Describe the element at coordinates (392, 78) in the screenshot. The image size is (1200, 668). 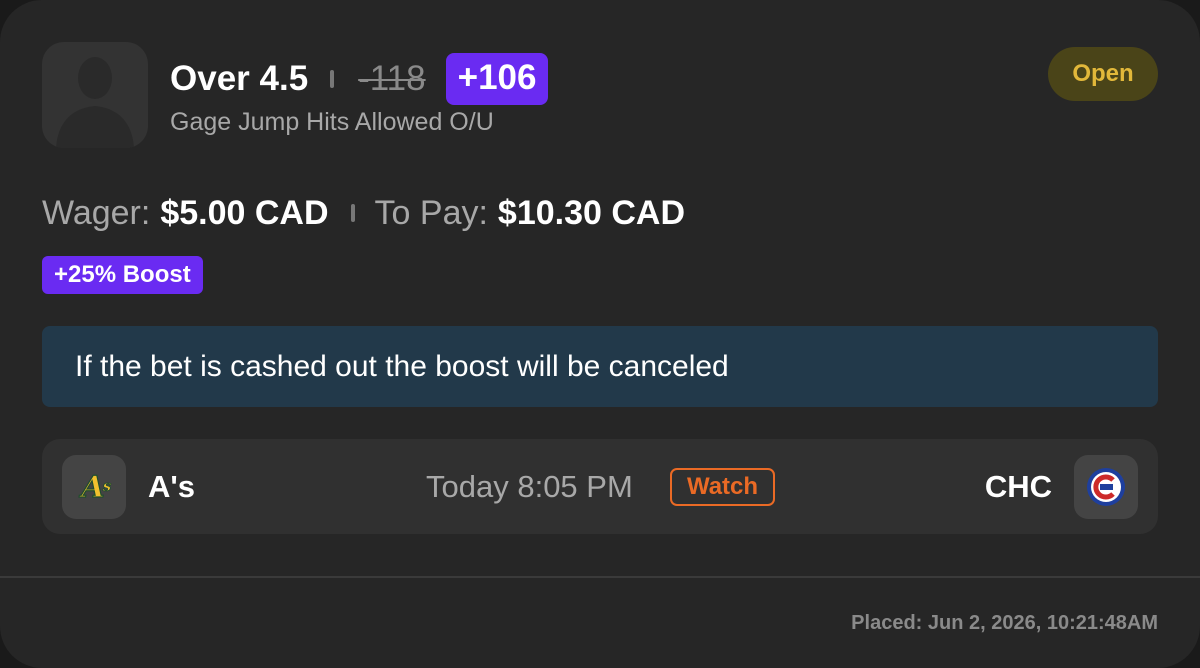
I see `original-odds: -118` at that location.